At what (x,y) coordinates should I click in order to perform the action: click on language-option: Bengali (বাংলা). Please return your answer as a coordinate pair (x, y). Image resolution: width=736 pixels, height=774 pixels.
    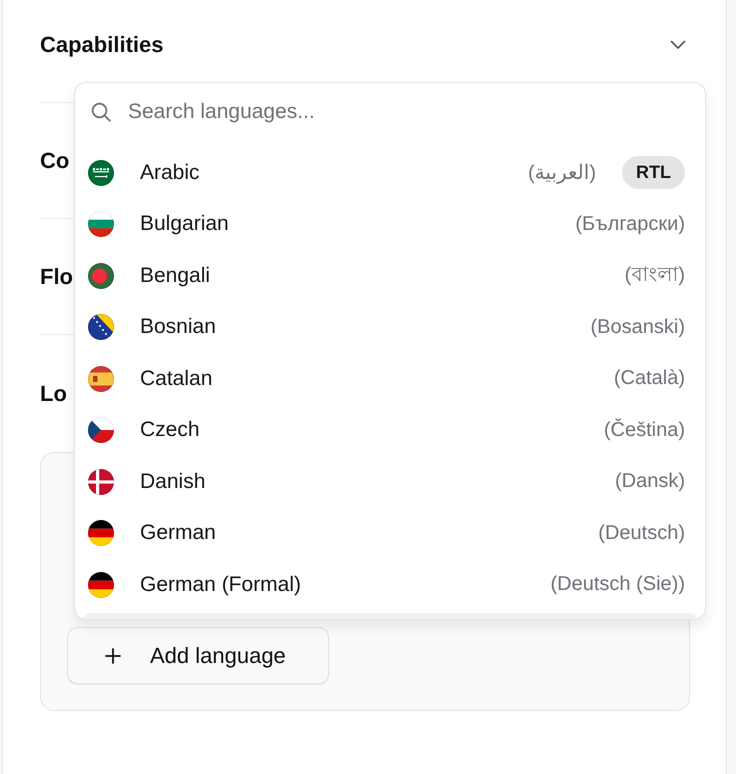
    Looking at the image, I should click on (390, 276).